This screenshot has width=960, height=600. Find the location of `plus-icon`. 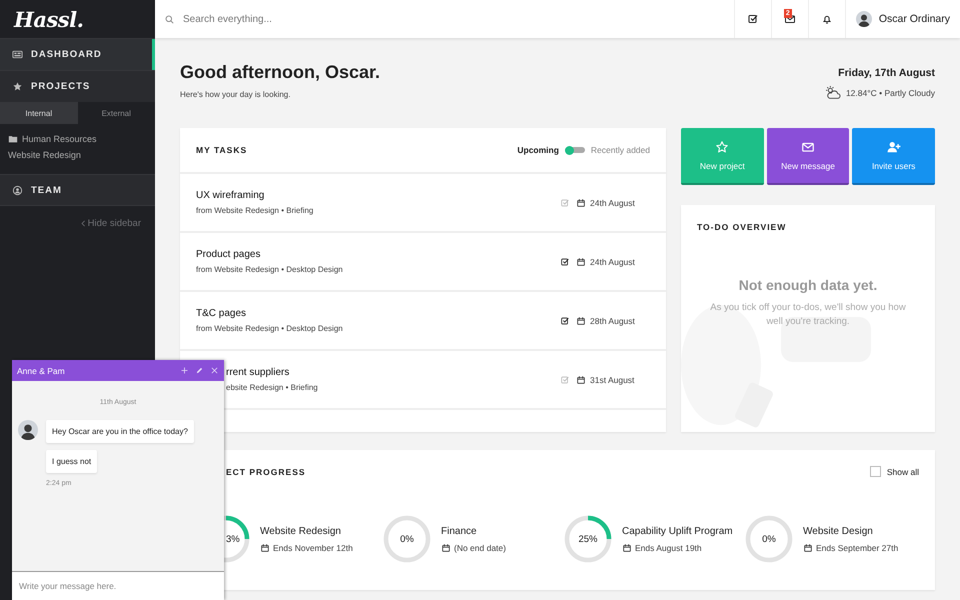

plus-icon is located at coordinates (184, 370).